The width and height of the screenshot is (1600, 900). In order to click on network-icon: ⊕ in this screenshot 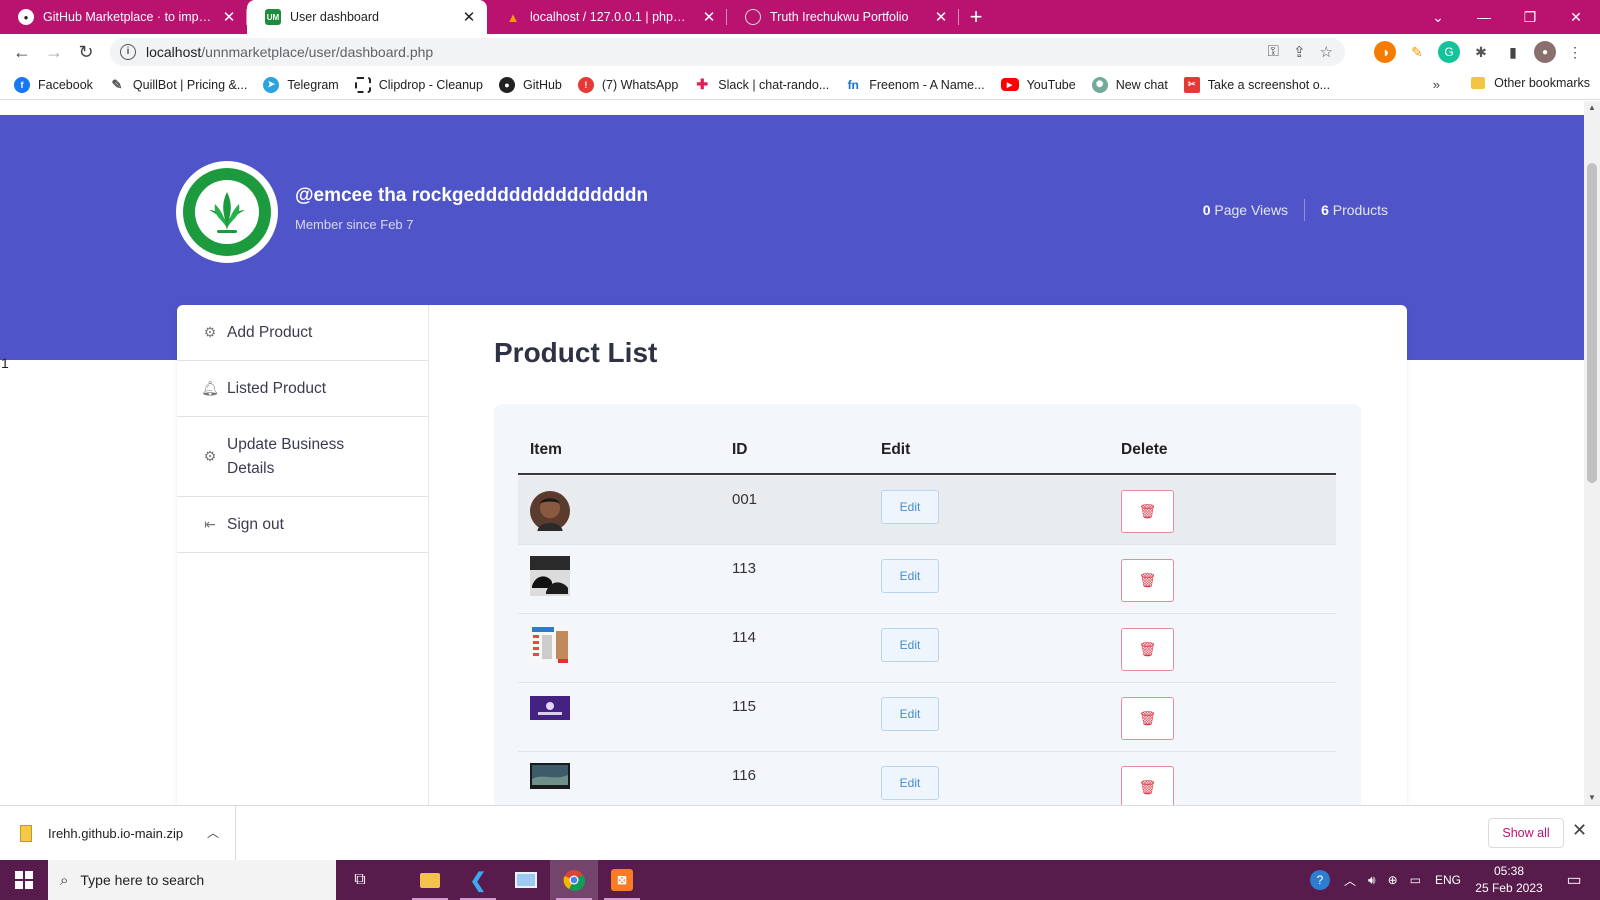, I will do `click(1393, 880)`.